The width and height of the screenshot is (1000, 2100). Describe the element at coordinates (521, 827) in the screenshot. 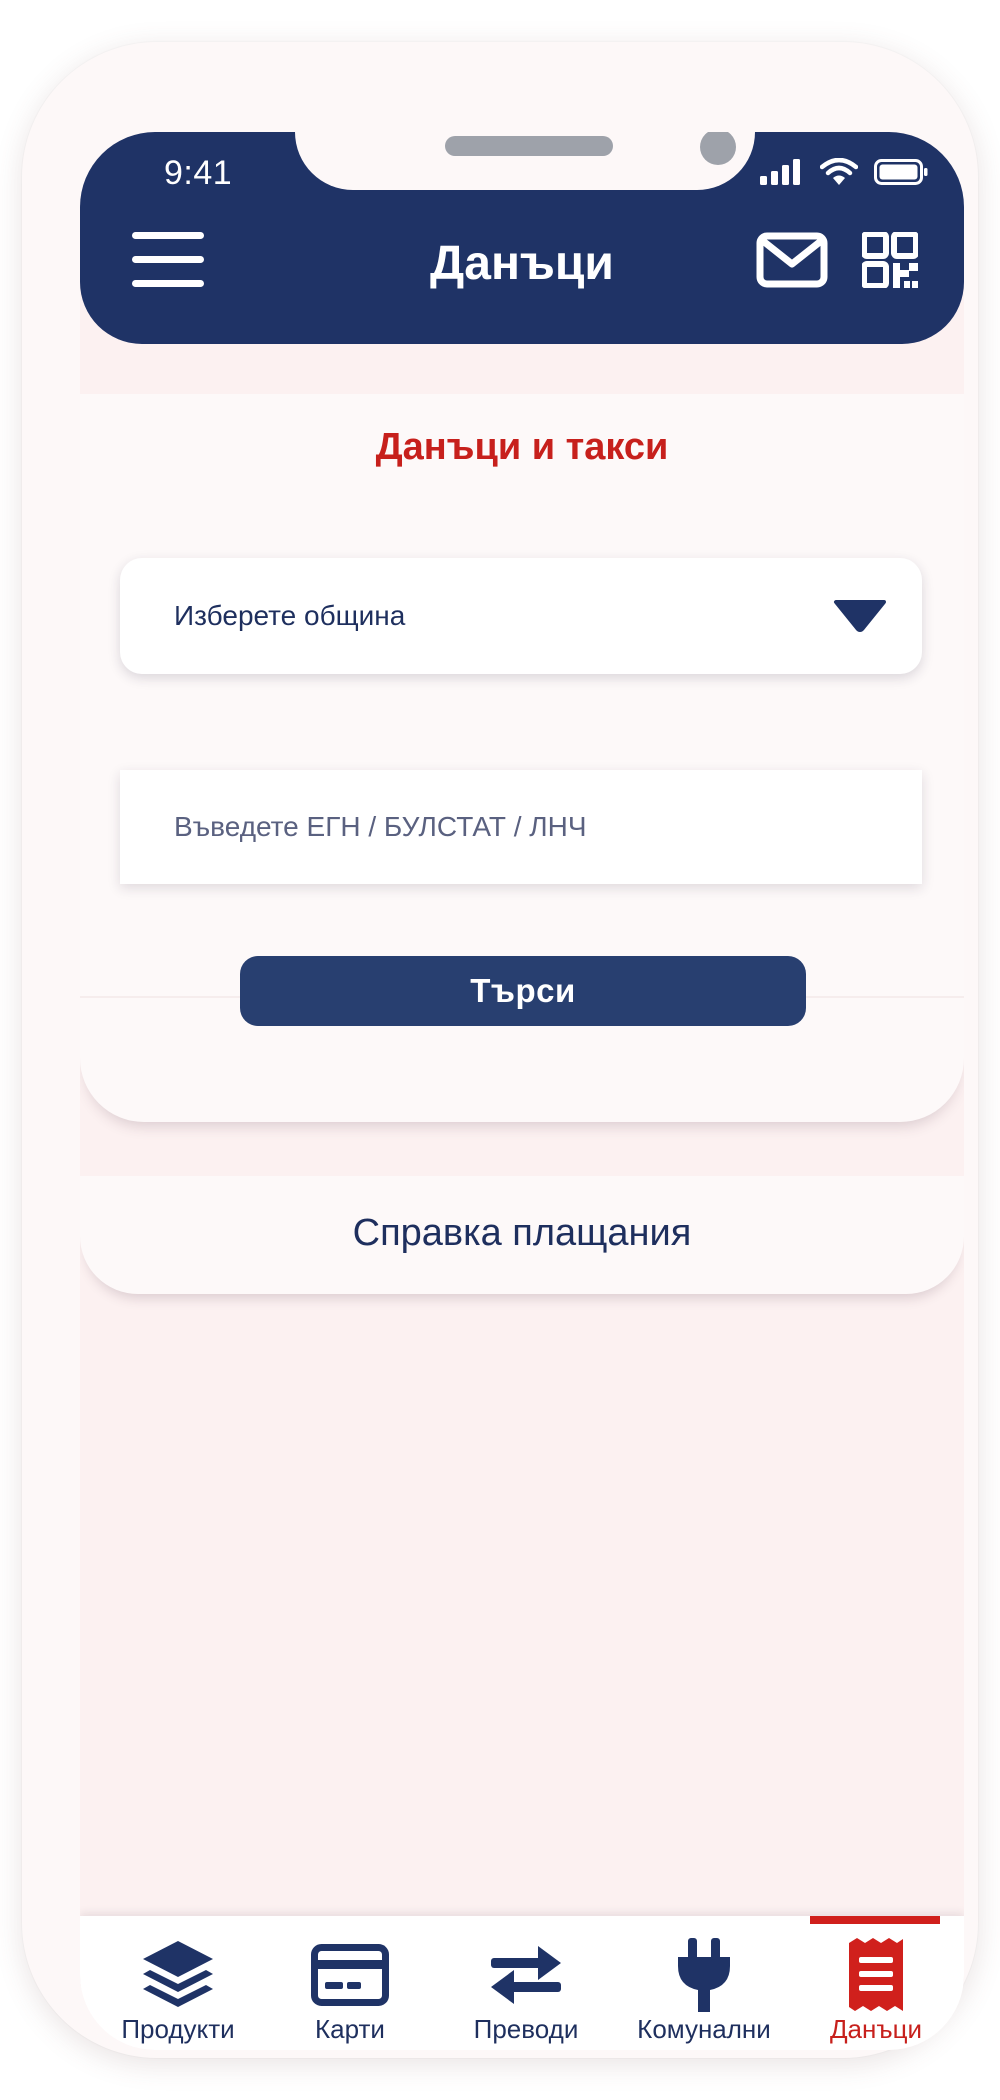

I see `id-number-input` at that location.